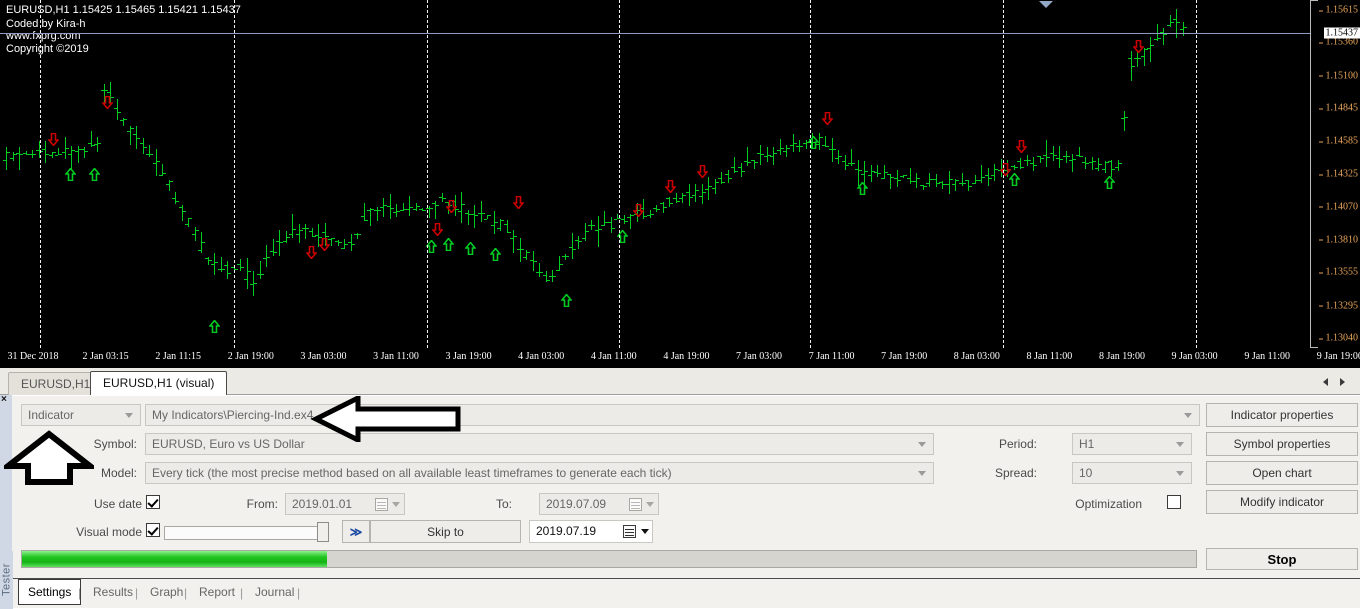 The width and height of the screenshot is (1360, 609). What do you see at coordinates (1132, 473) in the screenshot?
I see `spread-select: 10` at bounding box center [1132, 473].